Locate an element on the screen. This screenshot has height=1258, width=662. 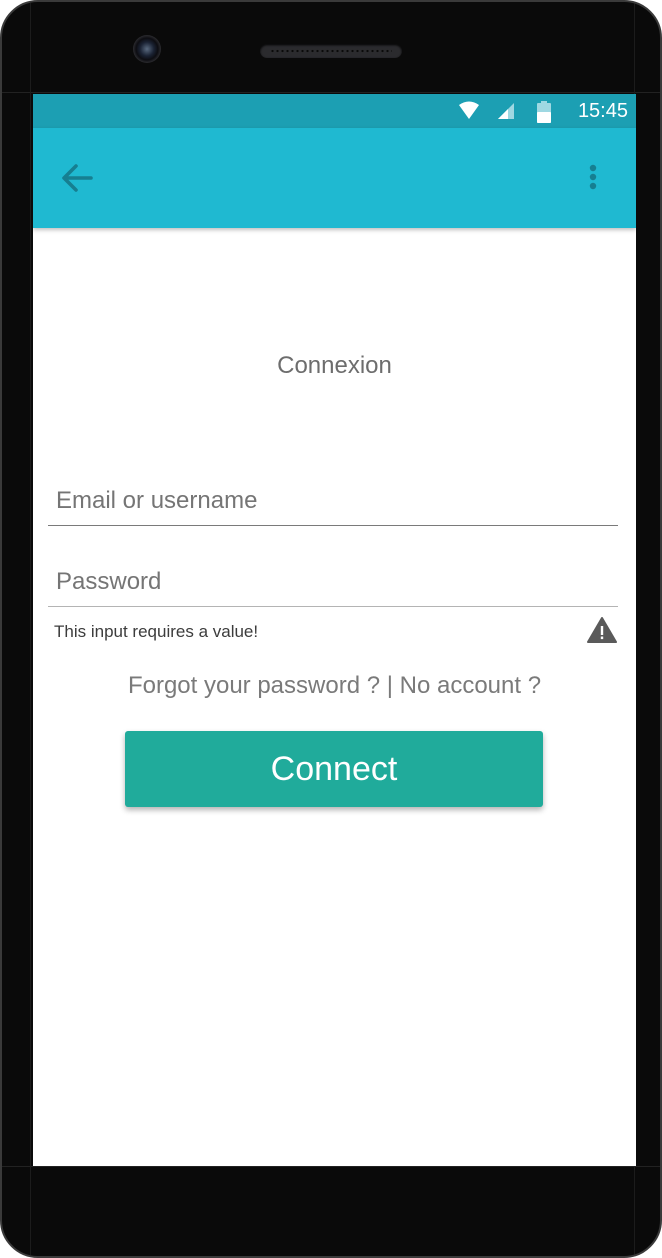
warning-icon is located at coordinates (602, 630).